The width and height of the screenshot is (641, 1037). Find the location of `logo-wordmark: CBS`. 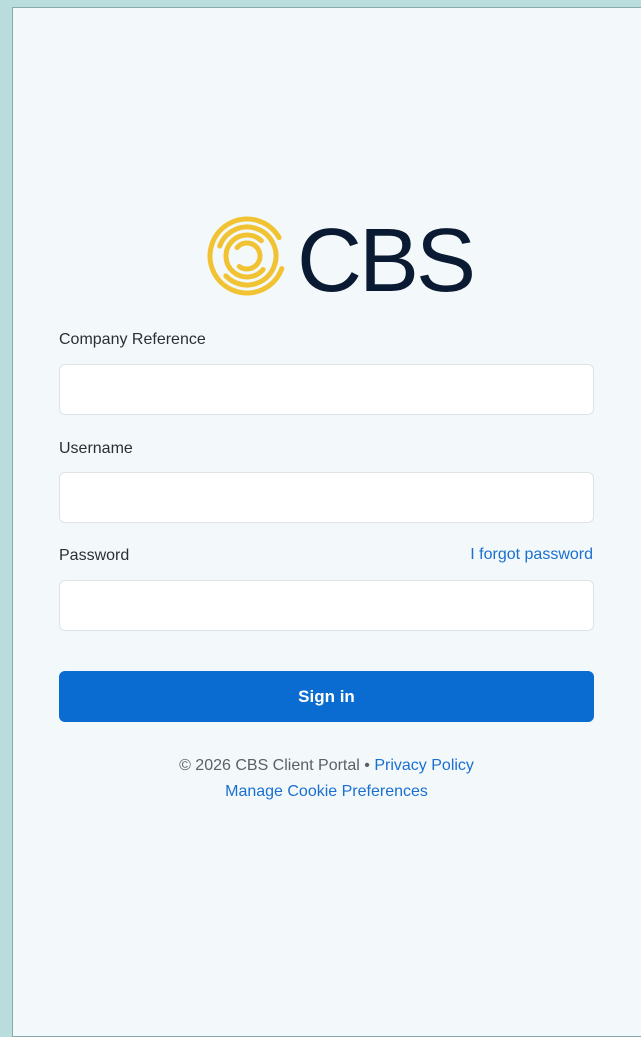

logo-wordmark: CBS is located at coordinates (385, 256).